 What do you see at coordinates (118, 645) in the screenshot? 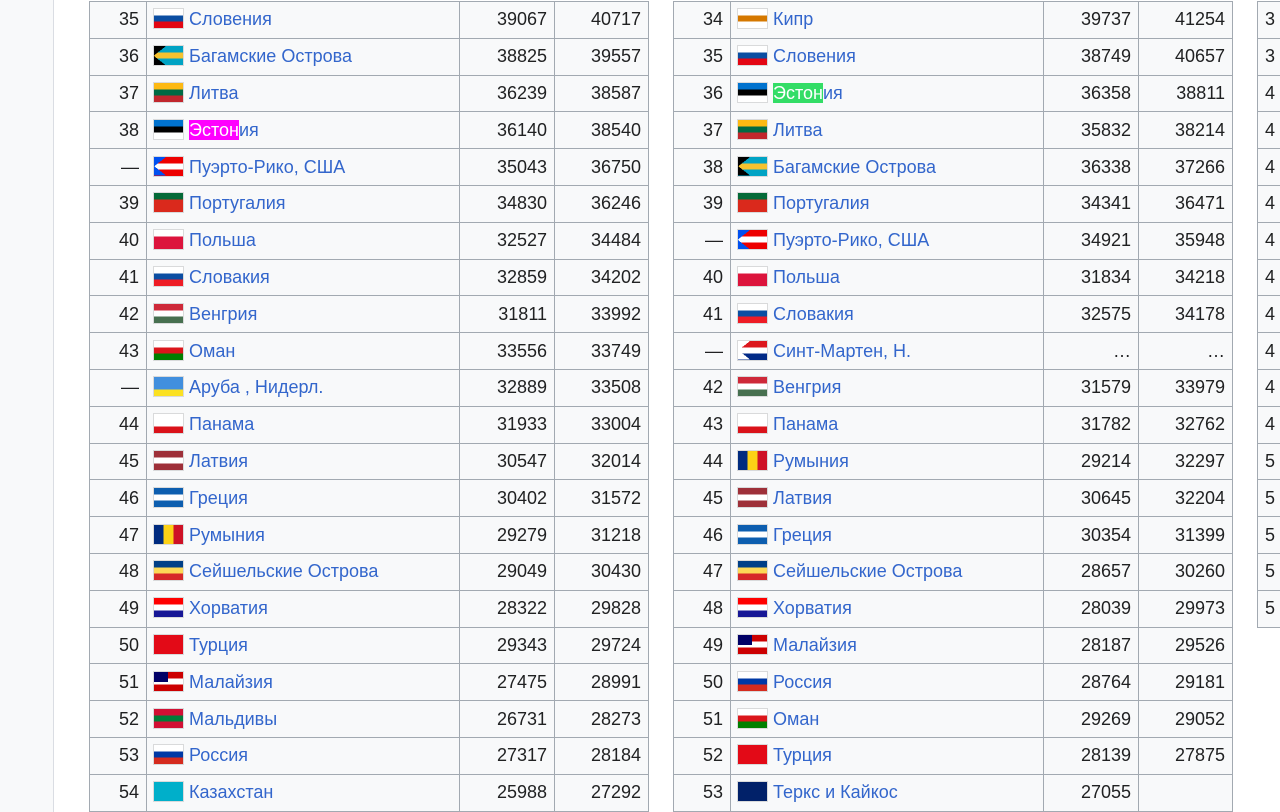
I see `rank-cell: 50` at bounding box center [118, 645].